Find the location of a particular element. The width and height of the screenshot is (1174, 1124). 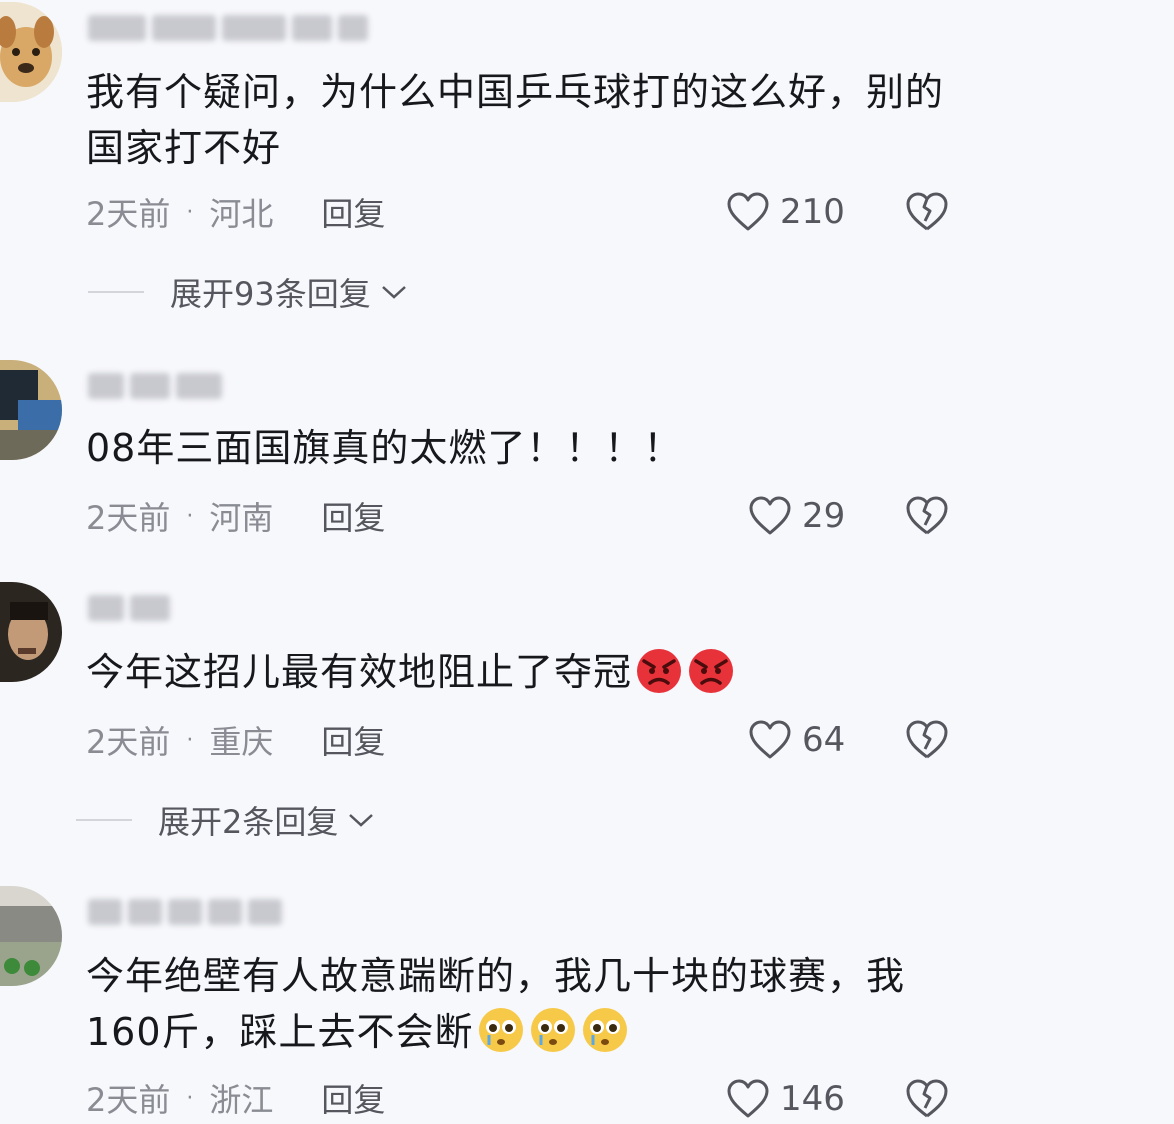

comment-meta: 2天前 · 浙江 回复 is located at coordinates (235, 1098).